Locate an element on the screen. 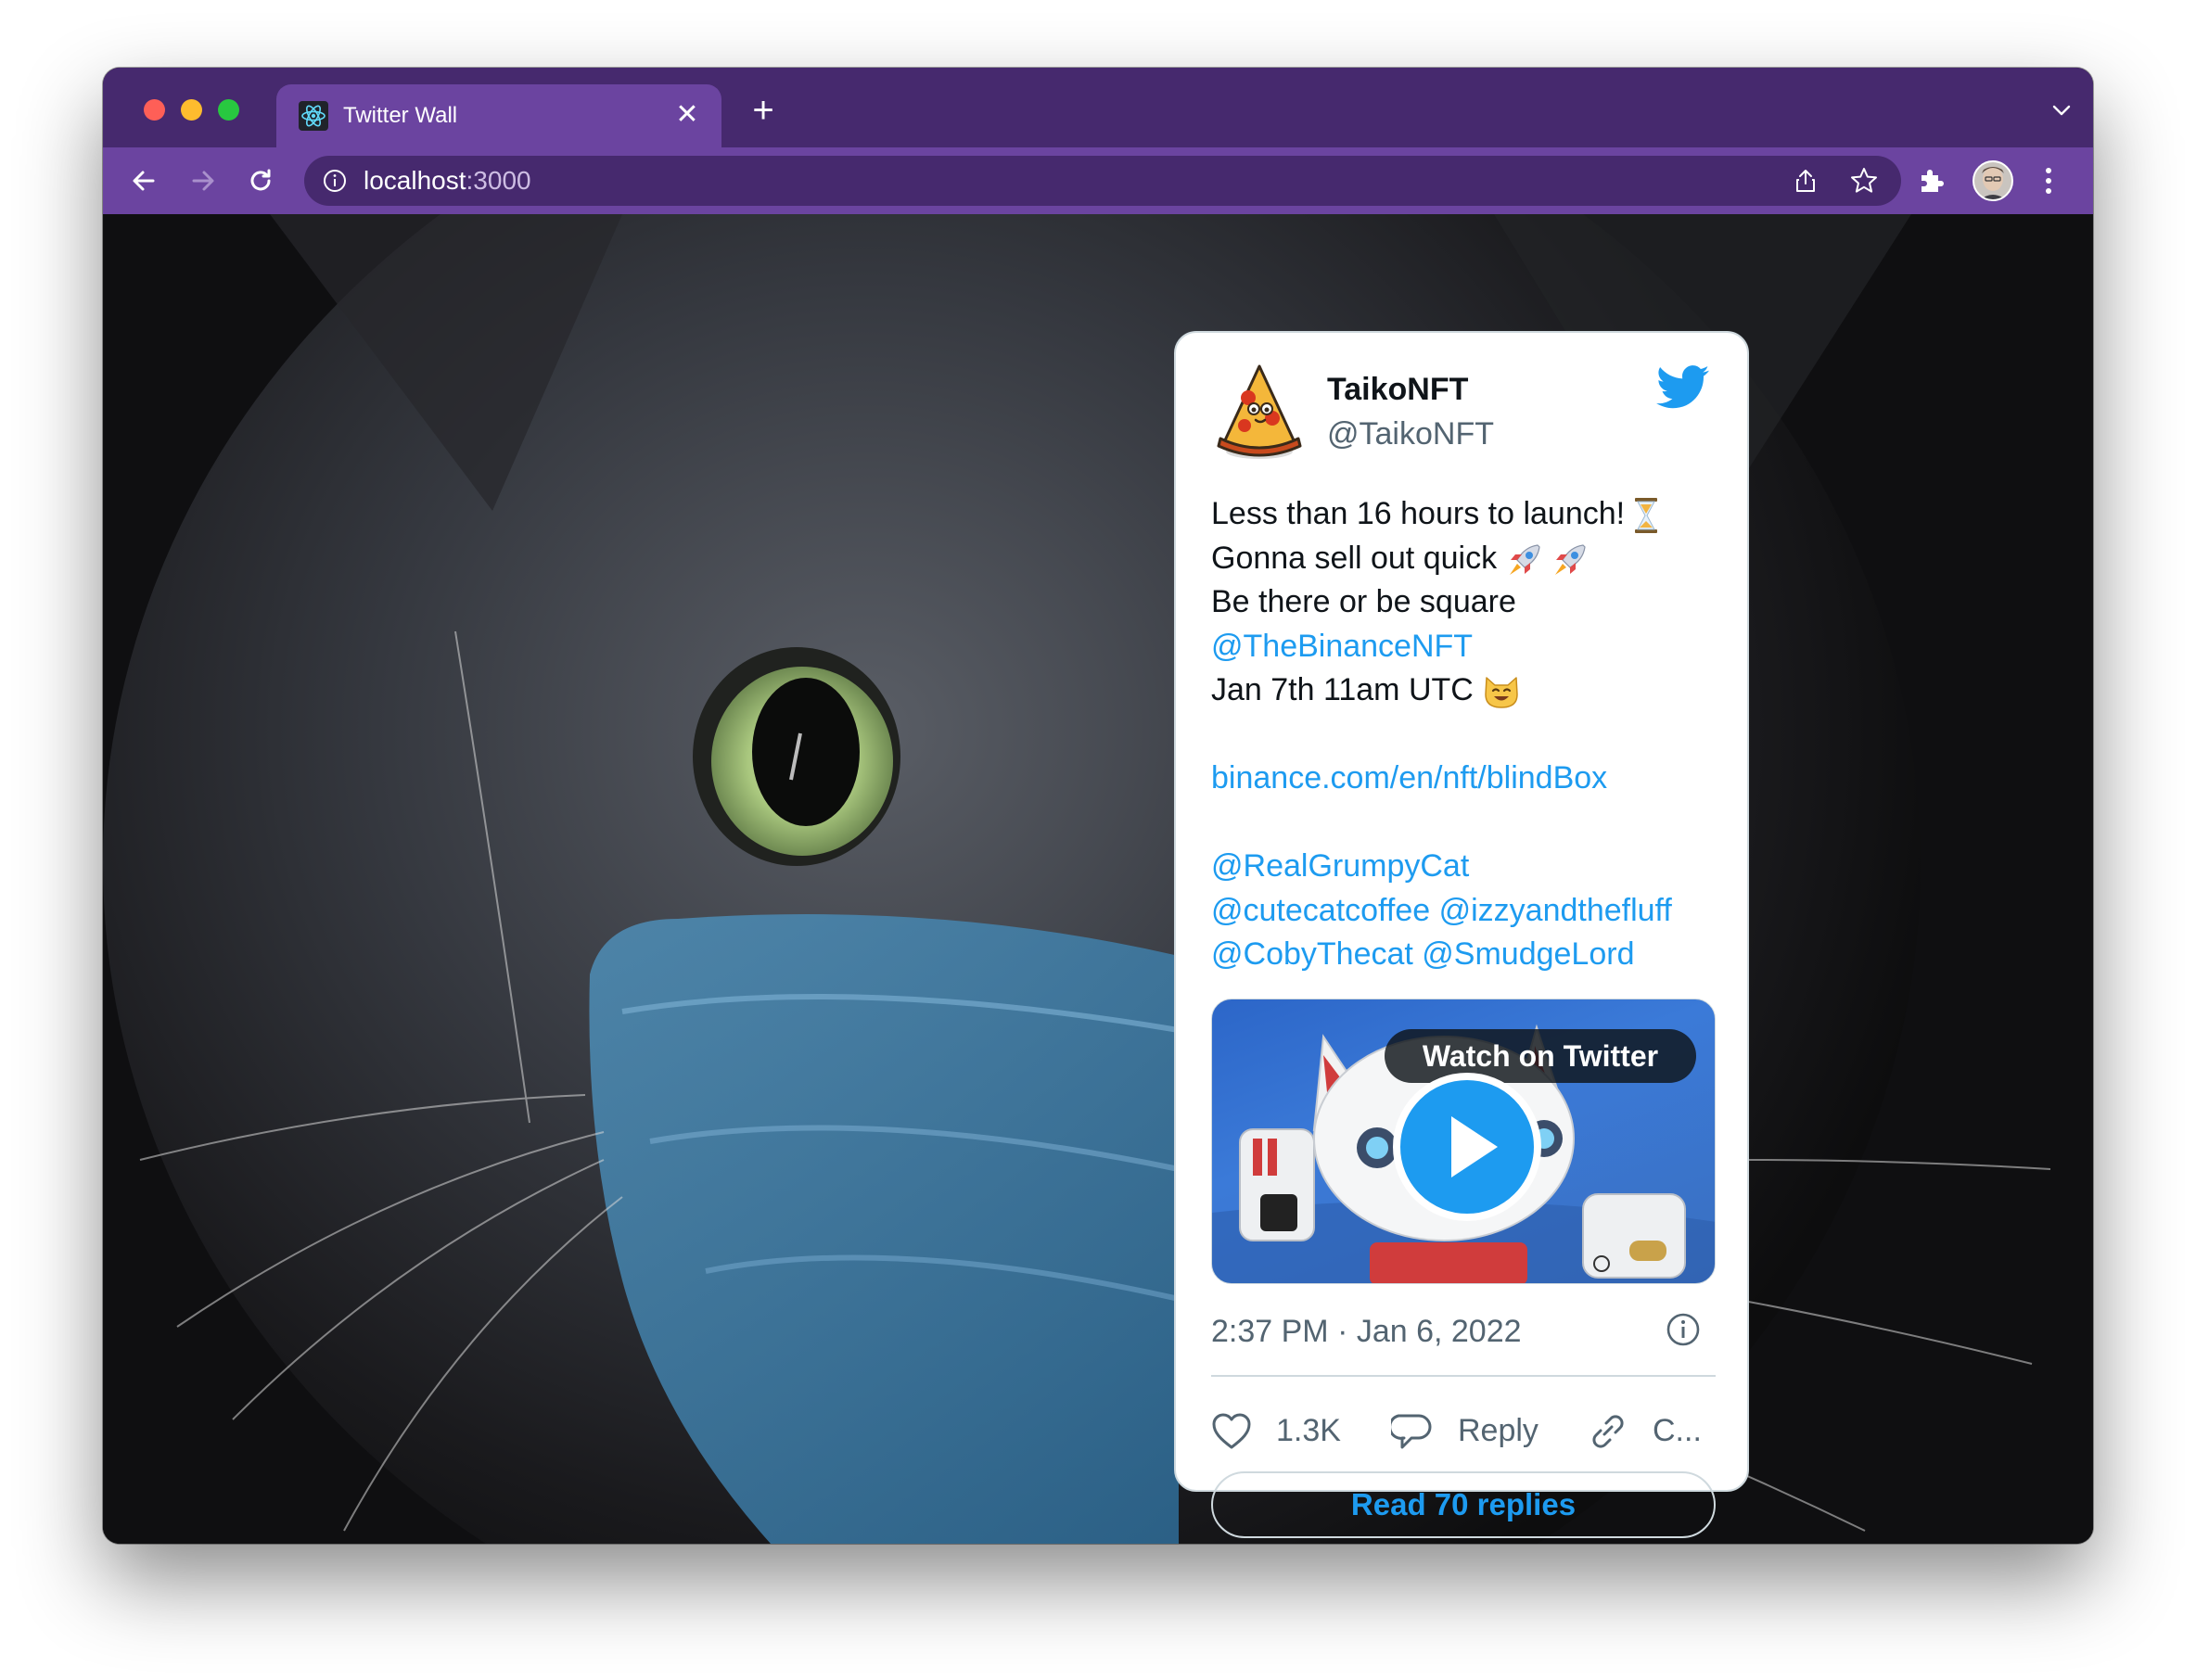 Image resolution: width=2196 pixels, height=1680 pixels. reply-action: Reply is located at coordinates (1475, 1430).